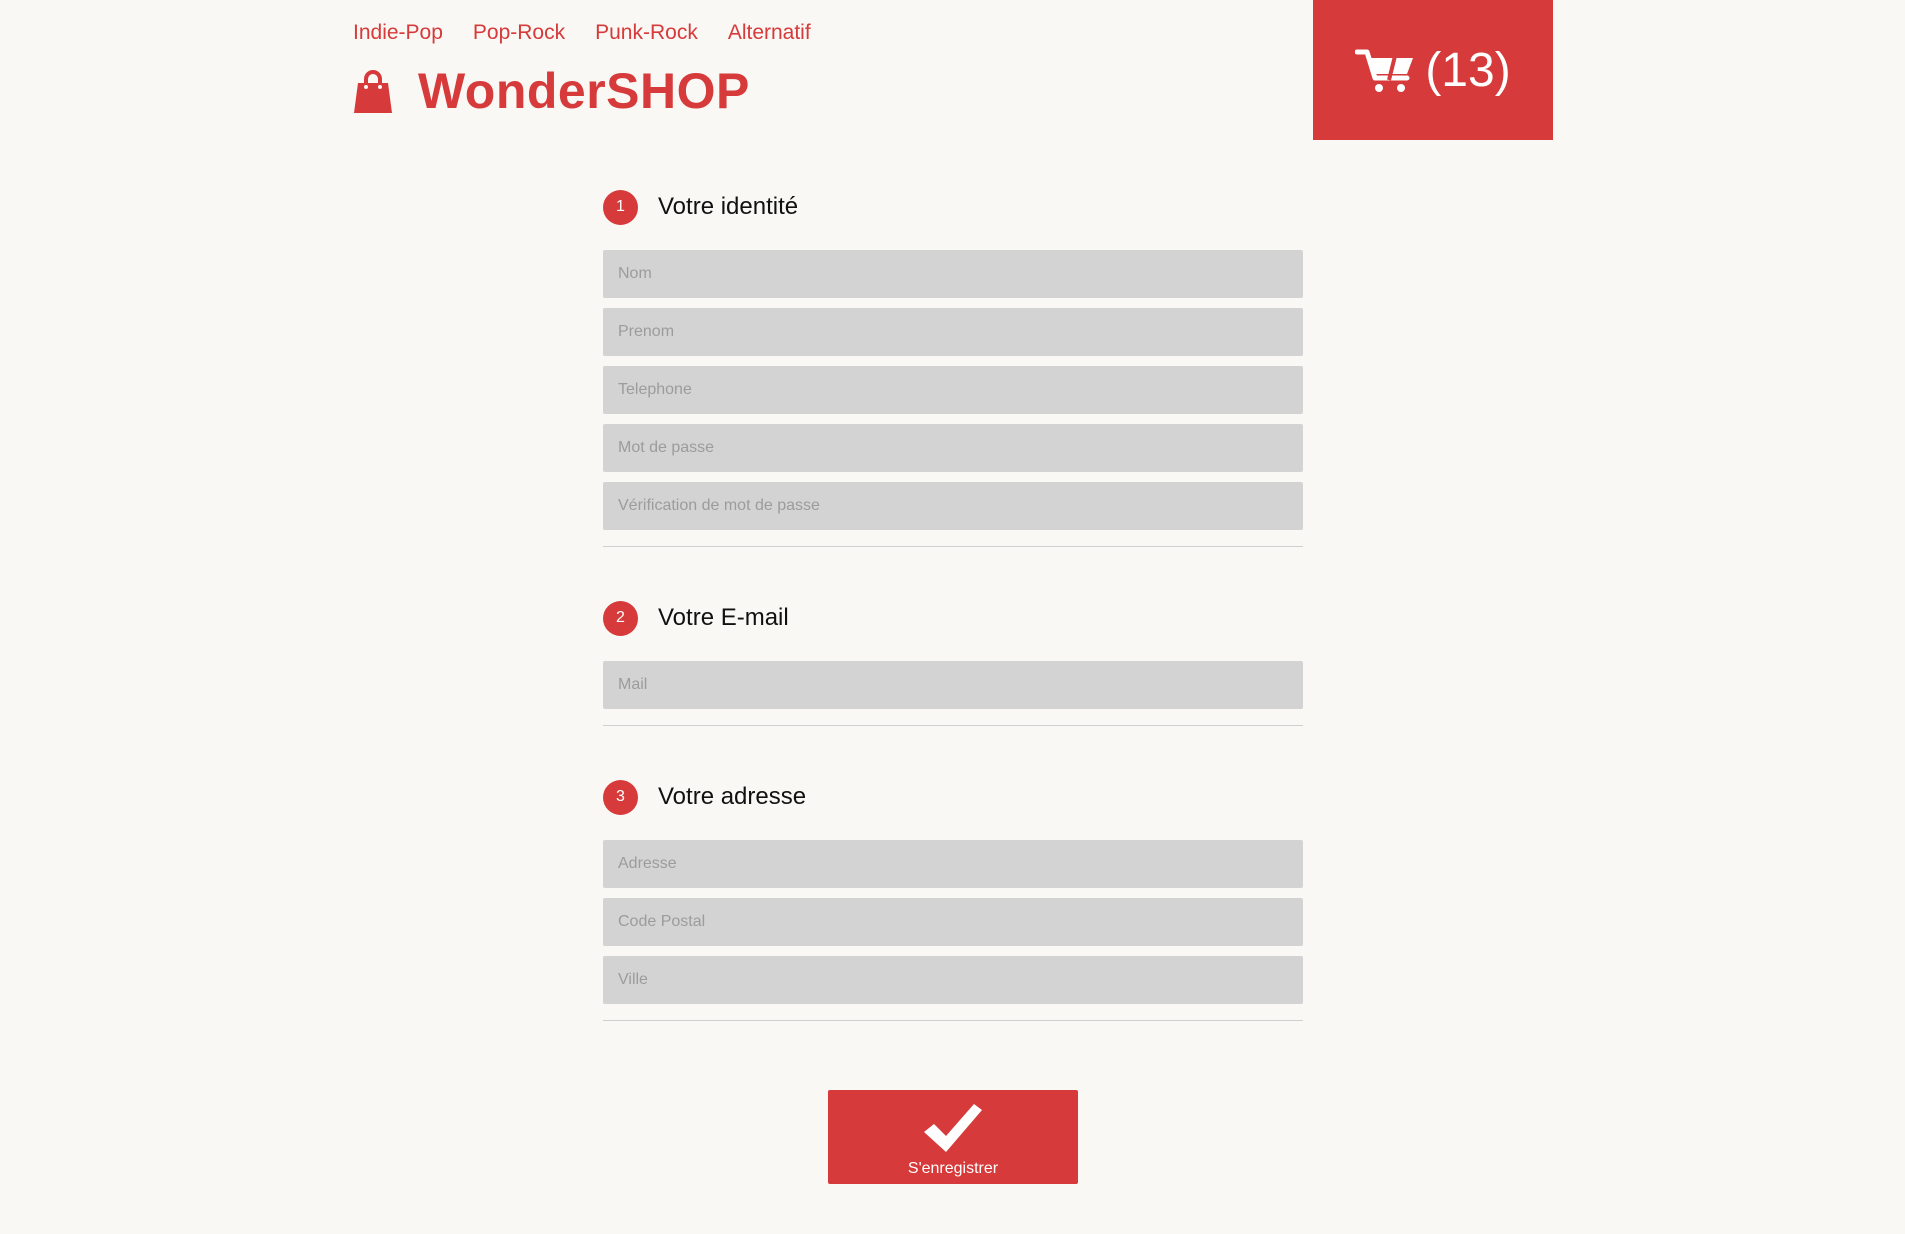 Image resolution: width=1905 pixels, height=1234 pixels. Describe the element at coordinates (373, 91) in the screenshot. I see `shopping-bag-icon` at that location.